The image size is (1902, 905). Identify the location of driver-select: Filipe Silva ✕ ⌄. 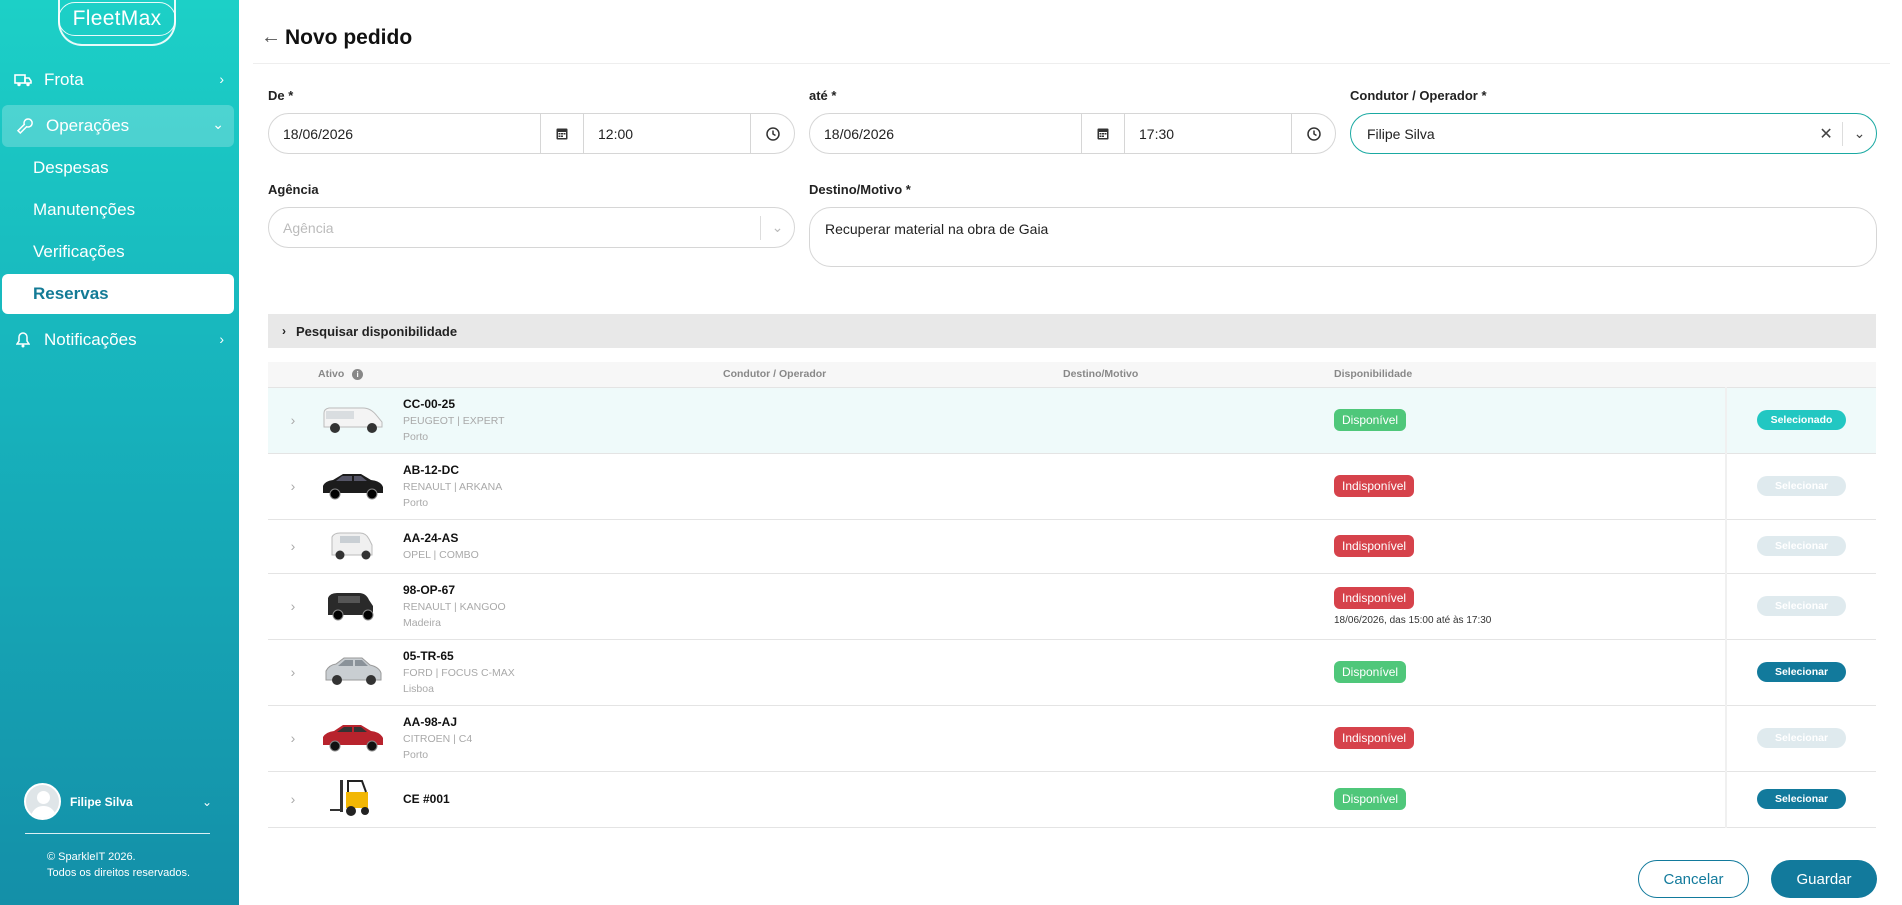
(1613, 133).